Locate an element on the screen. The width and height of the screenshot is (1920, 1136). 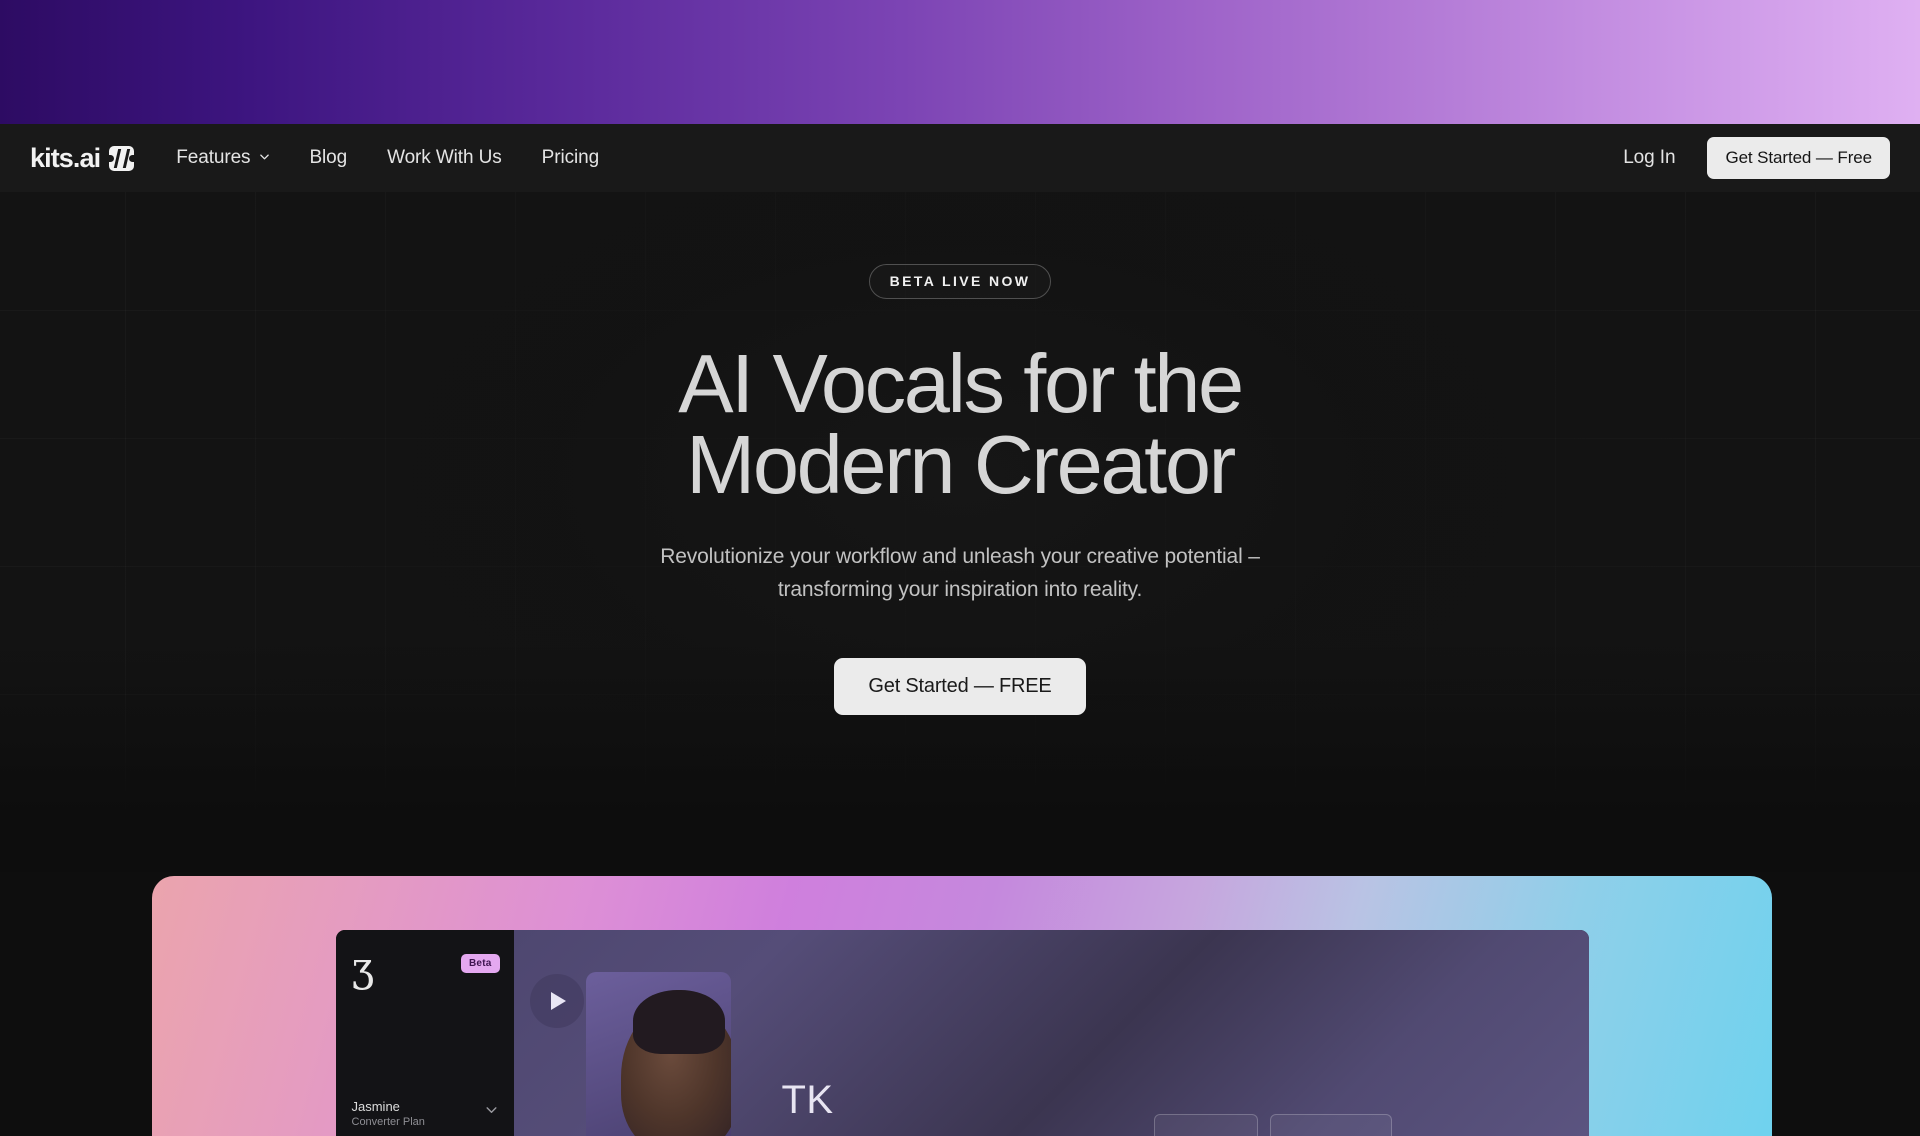
nav-links: Features Blog Work With Us Pricing is located at coordinates (397, 158).